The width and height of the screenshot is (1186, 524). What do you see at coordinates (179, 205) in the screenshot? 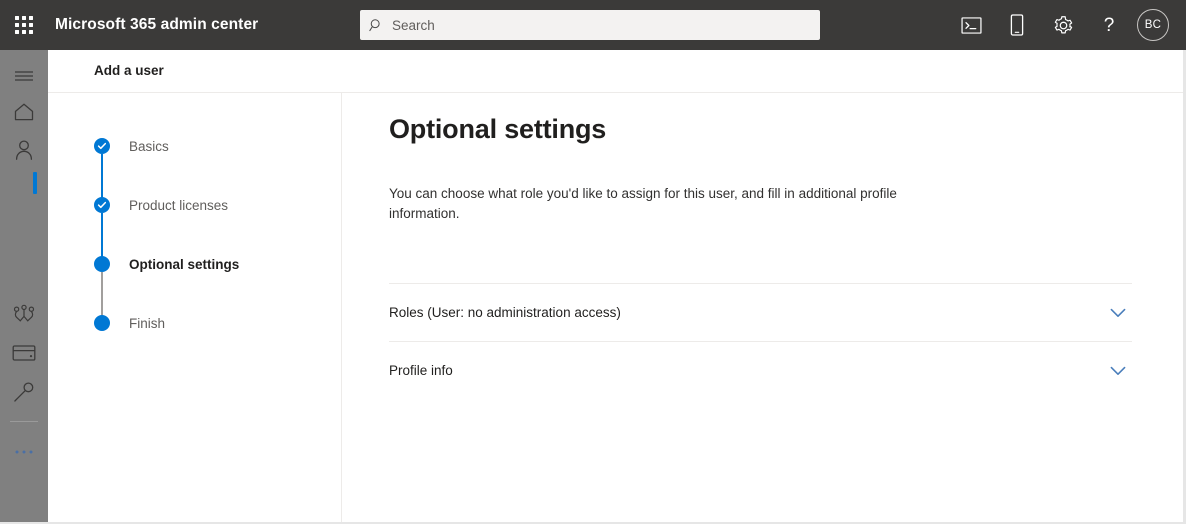
I see `step-label: Product licenses` at bounding box center [179, 205].